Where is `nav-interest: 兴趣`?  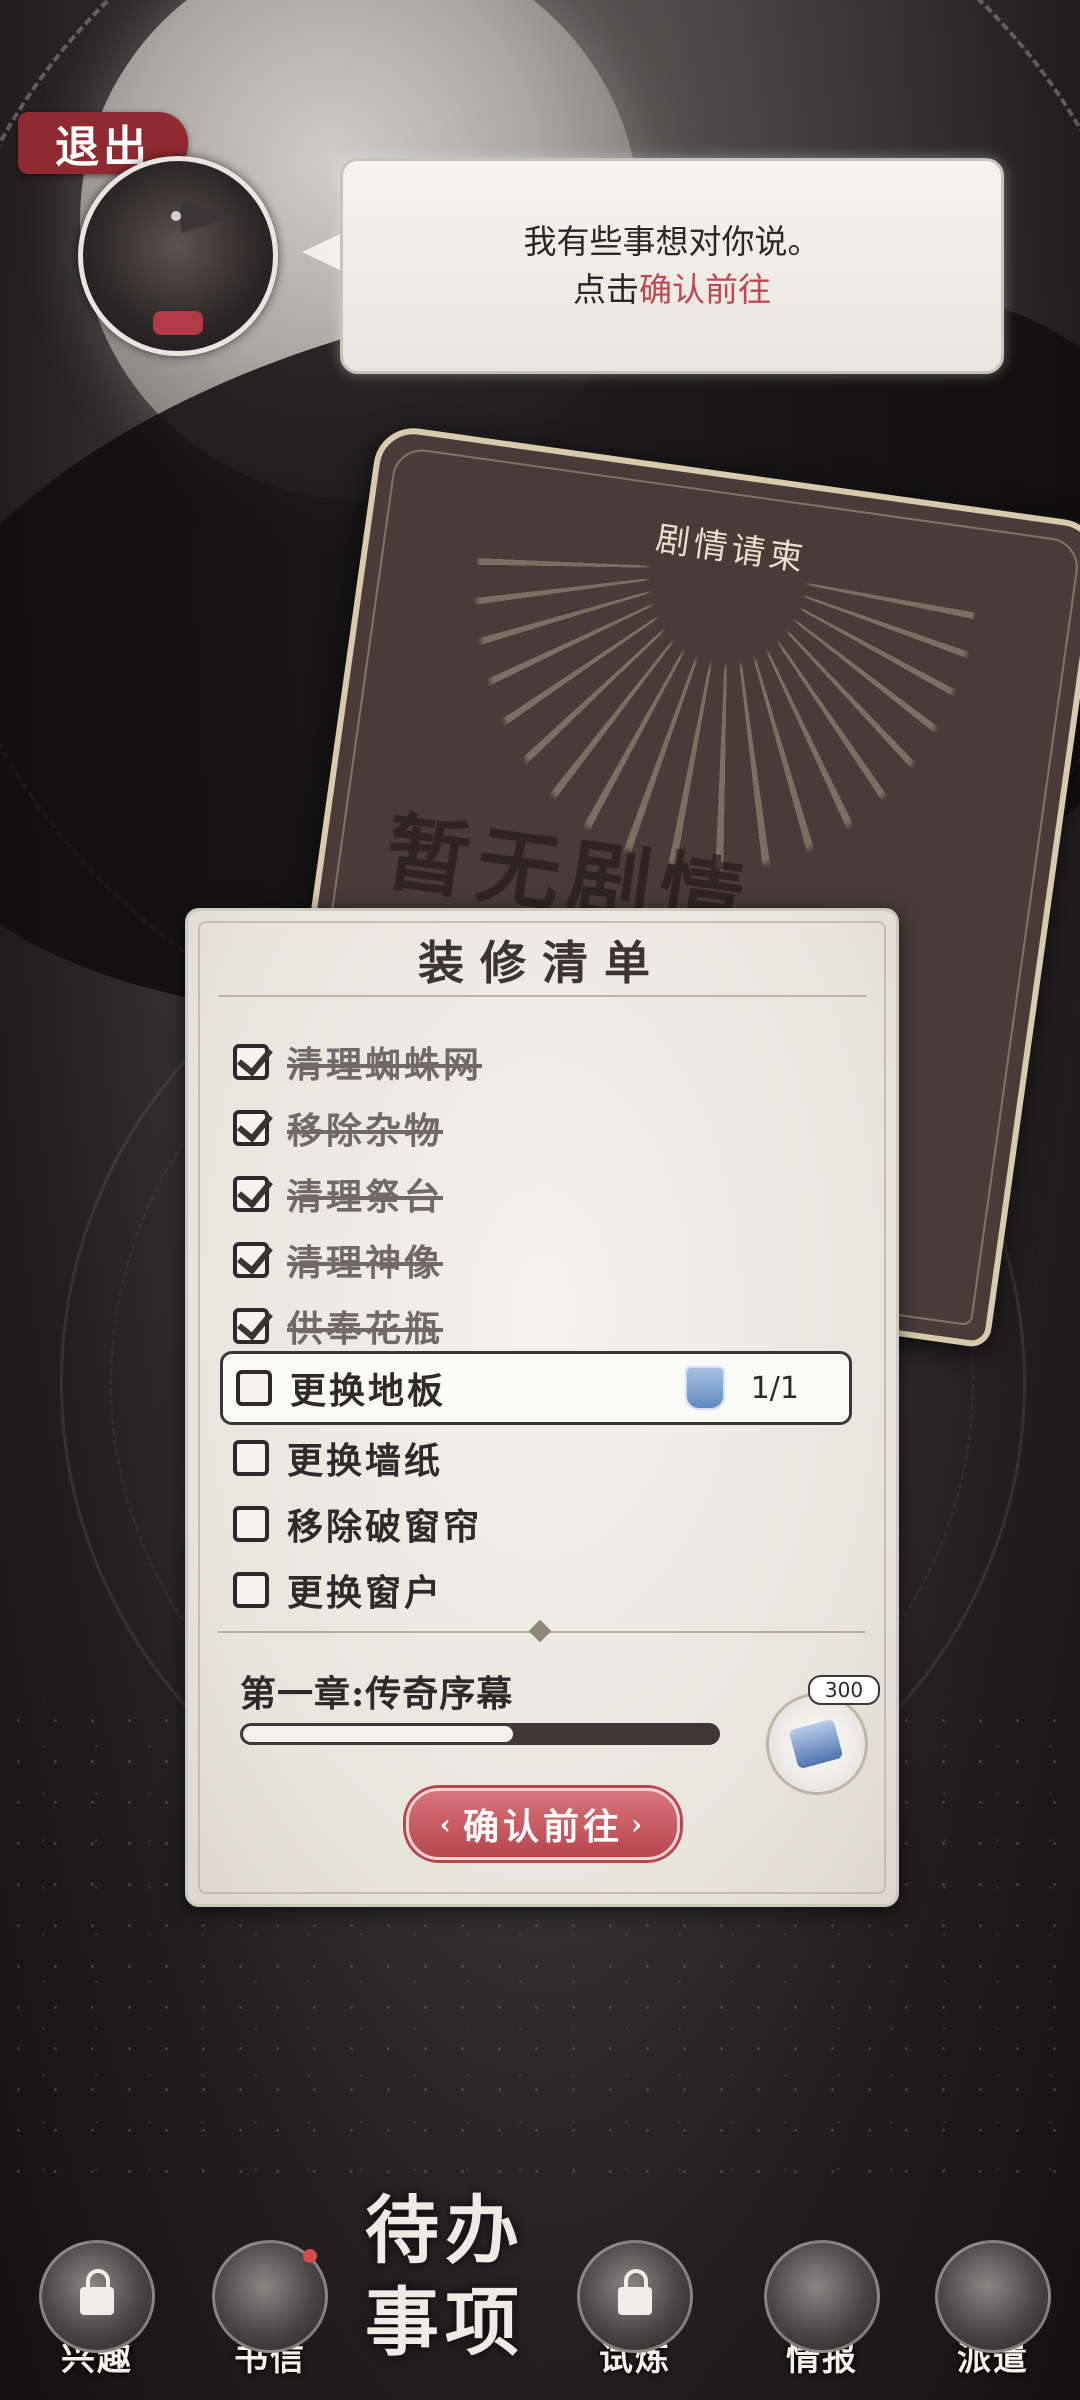 nav-interest: 兴趣 is located at coordinates (97, 2310).